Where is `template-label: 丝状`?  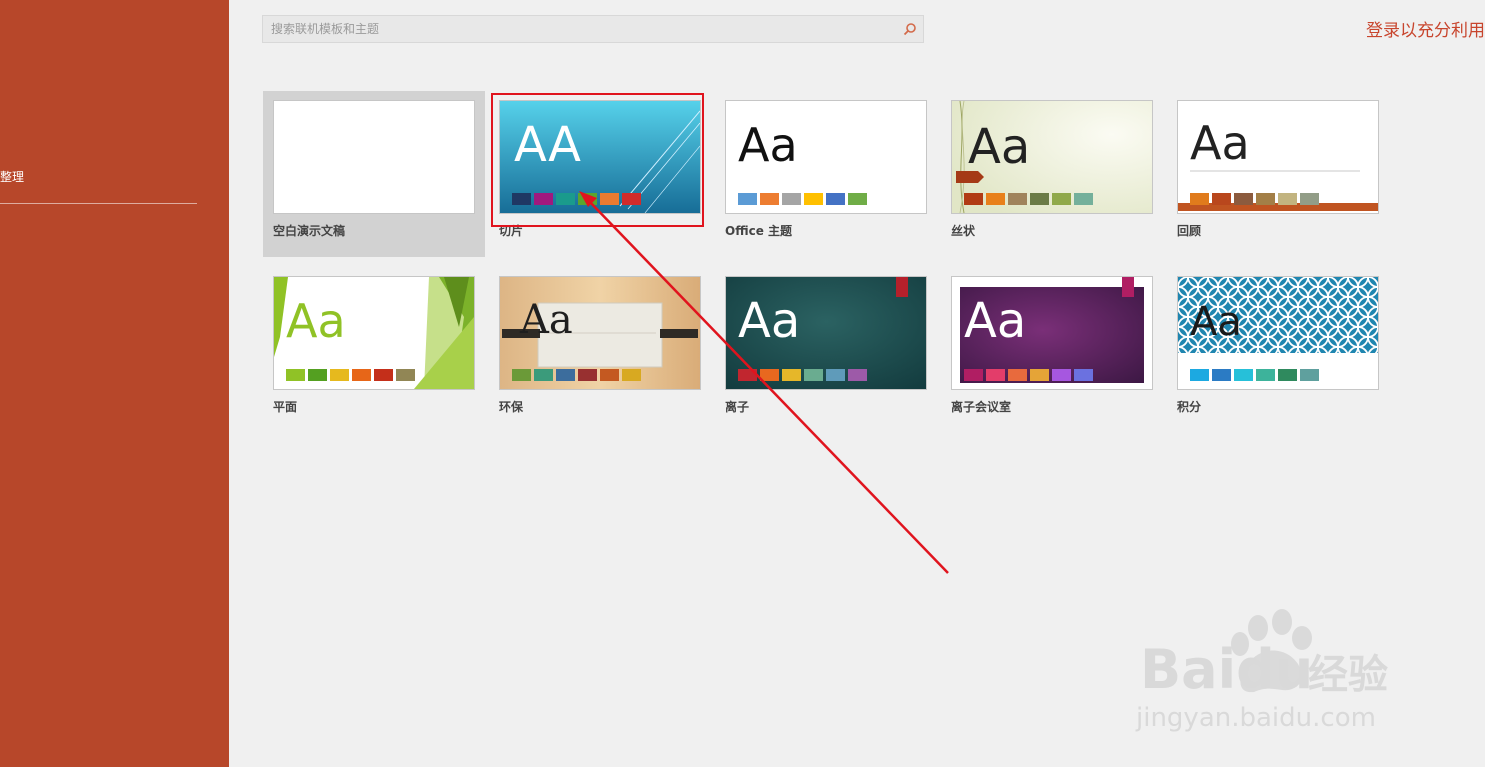
template-label: 丝状 is located at coordinates (963, 231).